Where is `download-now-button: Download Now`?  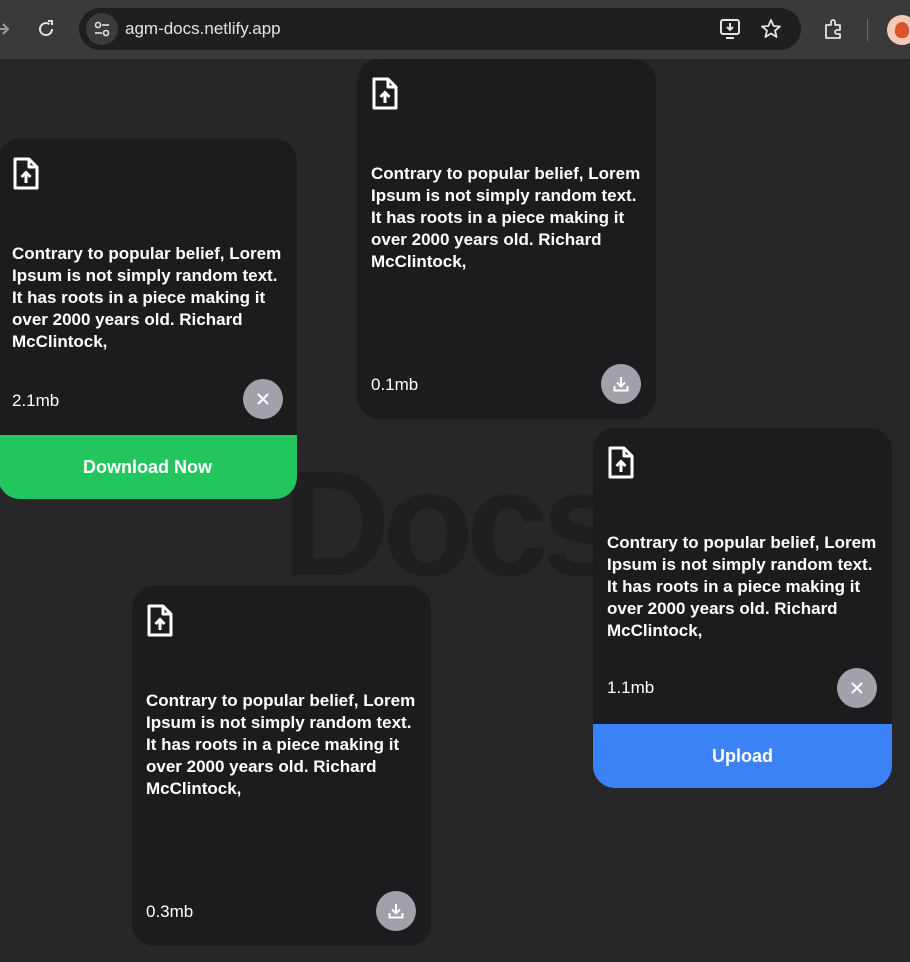 download-now-button: Download Now is located at coordinates (148, 467).